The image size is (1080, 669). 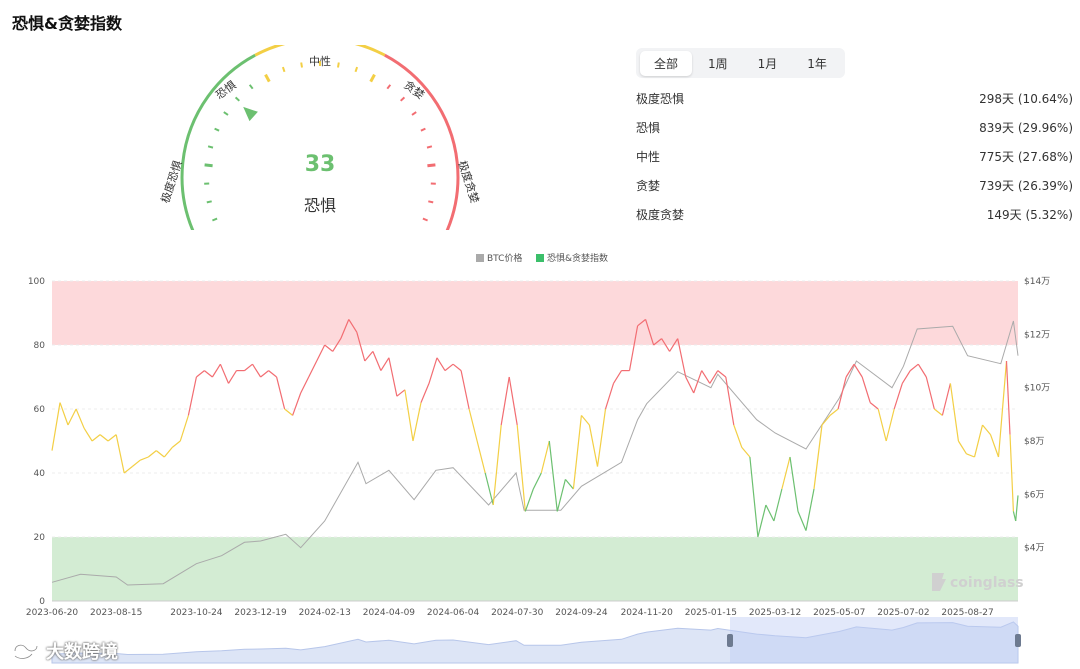 What do you see at coordinates (660, 215) in the screenshot?
I see `stat-label: 极度贪婪` at bounding box center [660, 215].